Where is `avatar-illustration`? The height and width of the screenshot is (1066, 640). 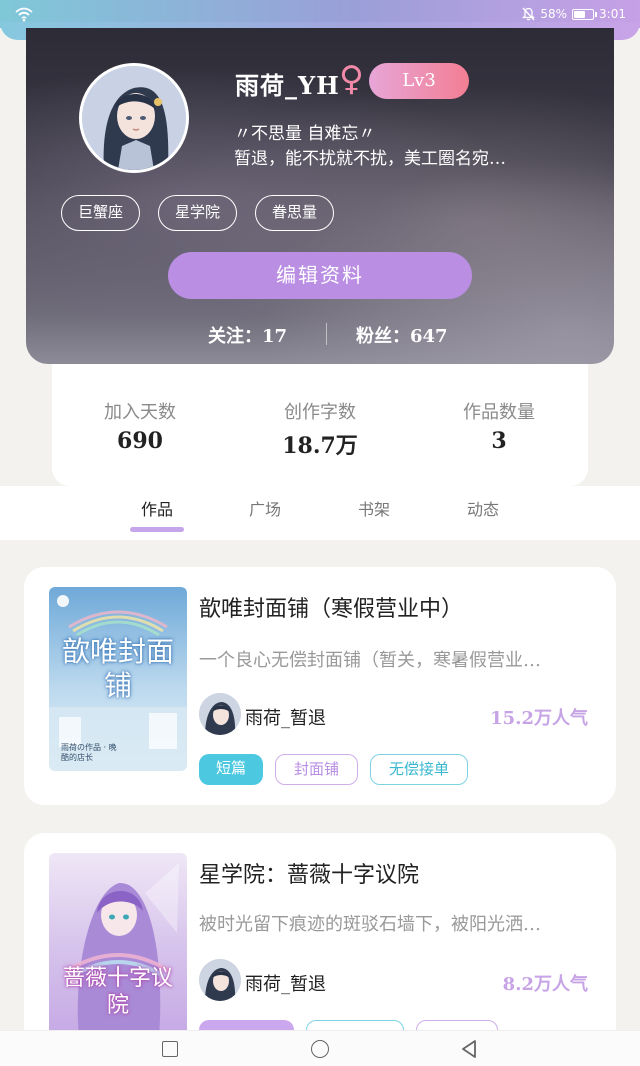
avatar-illustration is located at coordinates (134, 118).